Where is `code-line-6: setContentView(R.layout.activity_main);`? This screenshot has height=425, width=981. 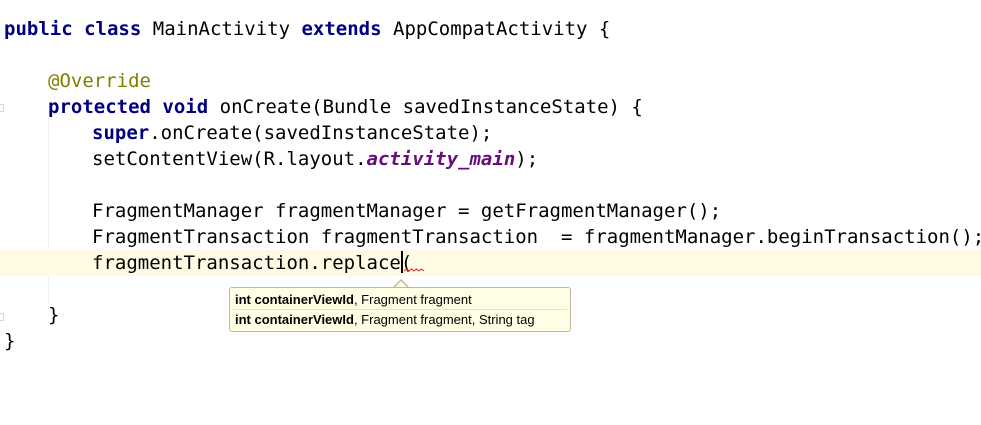
code-line-6: setContentView(R.layout.activity_main); is located at coordinates (490, 159).